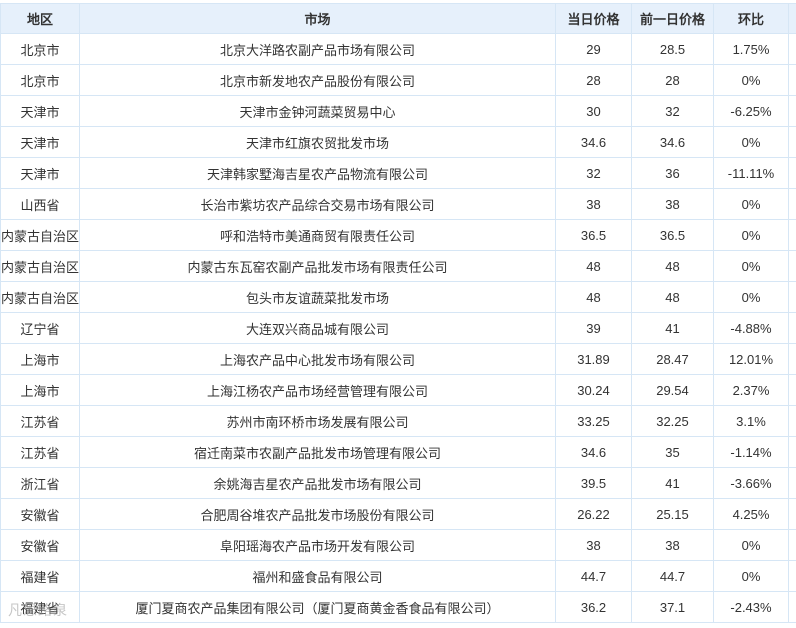  Describe the element at coordinates (317, 142) in the screenshot. I see `cell-market: 天津市红旗农贸批发市场` at that location.